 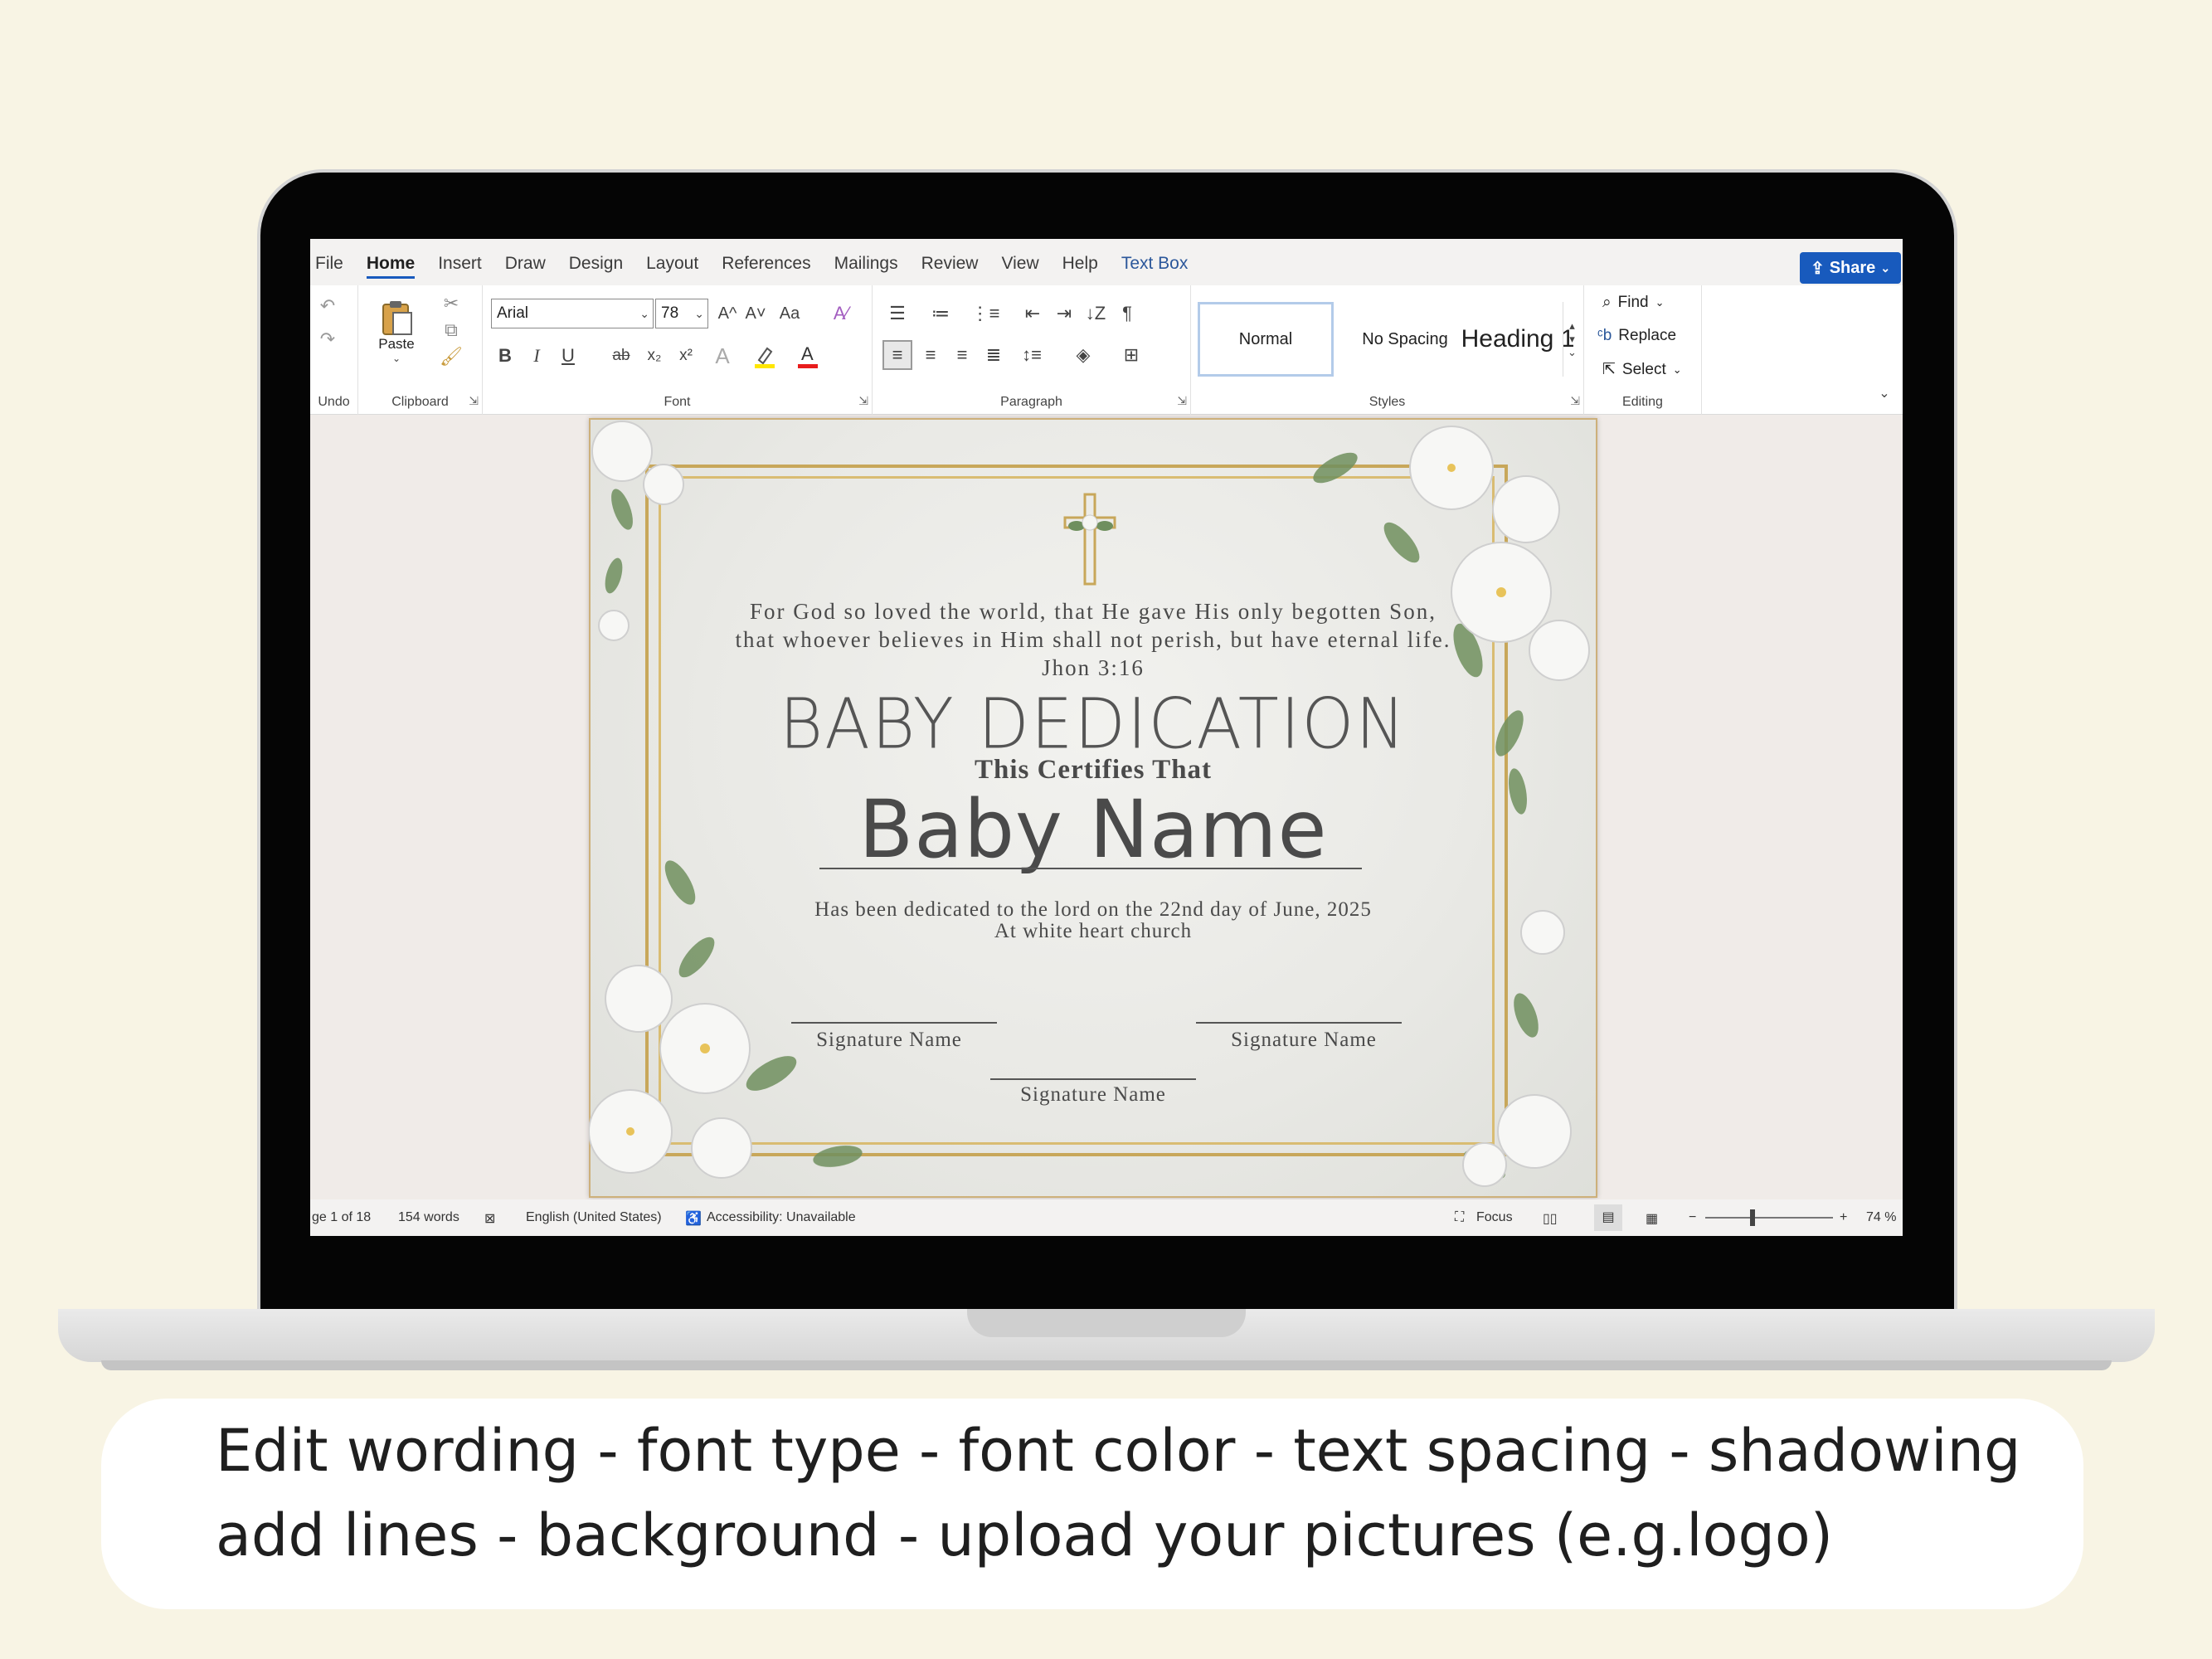 I want to click on bullets-icon: ☰, so click(x=898, y=313).